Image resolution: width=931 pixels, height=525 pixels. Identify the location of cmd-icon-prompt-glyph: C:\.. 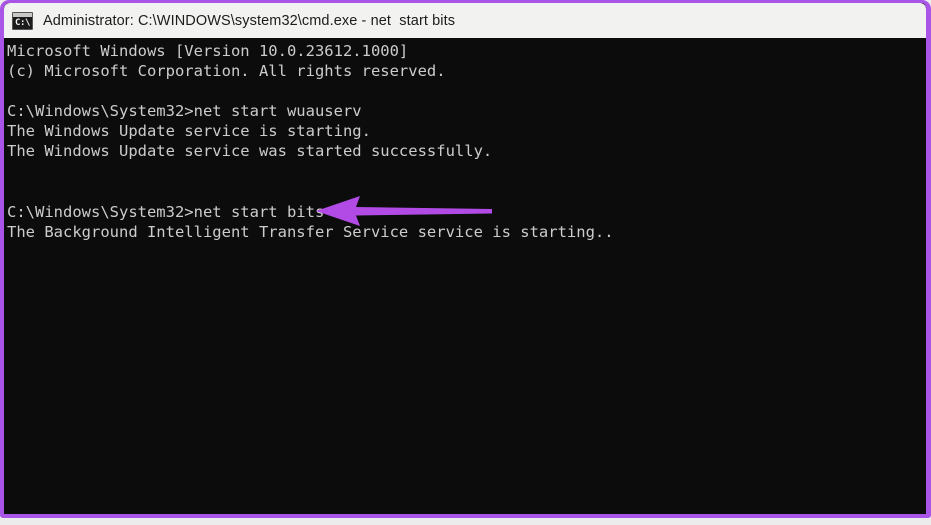
(23, 22).